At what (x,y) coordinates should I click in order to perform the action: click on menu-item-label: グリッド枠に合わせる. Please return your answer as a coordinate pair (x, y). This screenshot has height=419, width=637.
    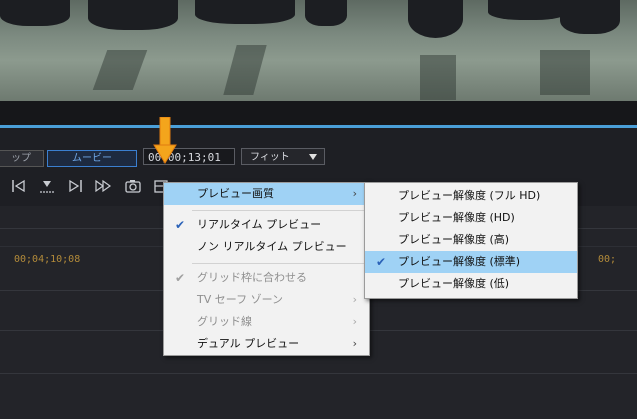
    Looking at the image, I should click on (252, 277).